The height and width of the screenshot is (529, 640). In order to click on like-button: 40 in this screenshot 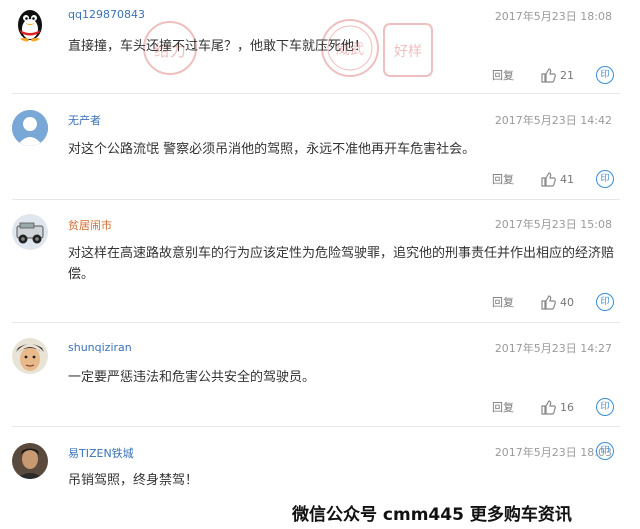, I will do `click(557, 302)`.